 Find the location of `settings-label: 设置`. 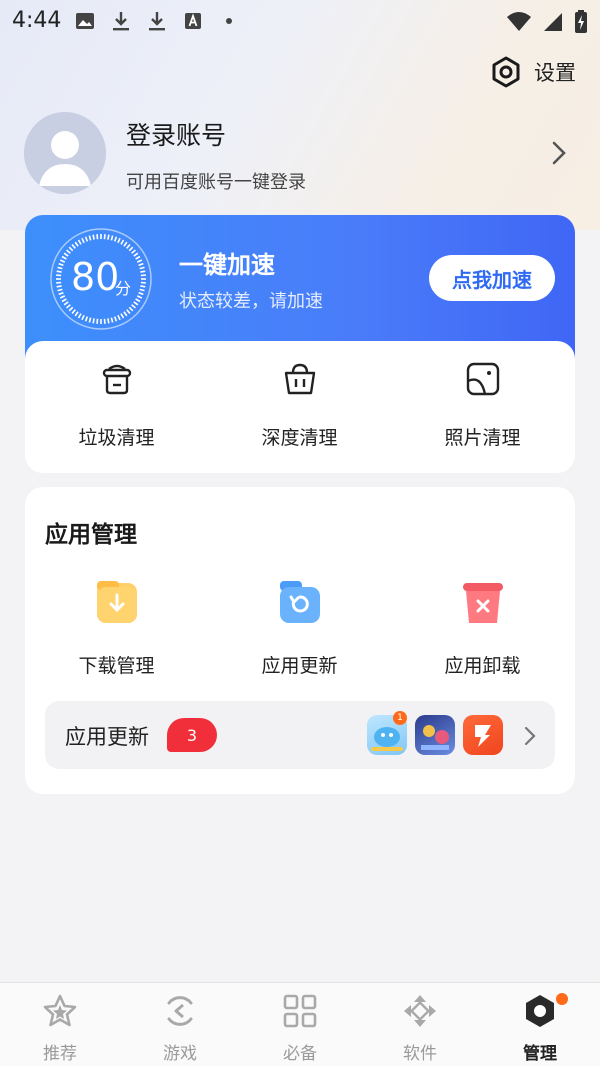

settings-label: 设置 is located at coordinates (555, 73).